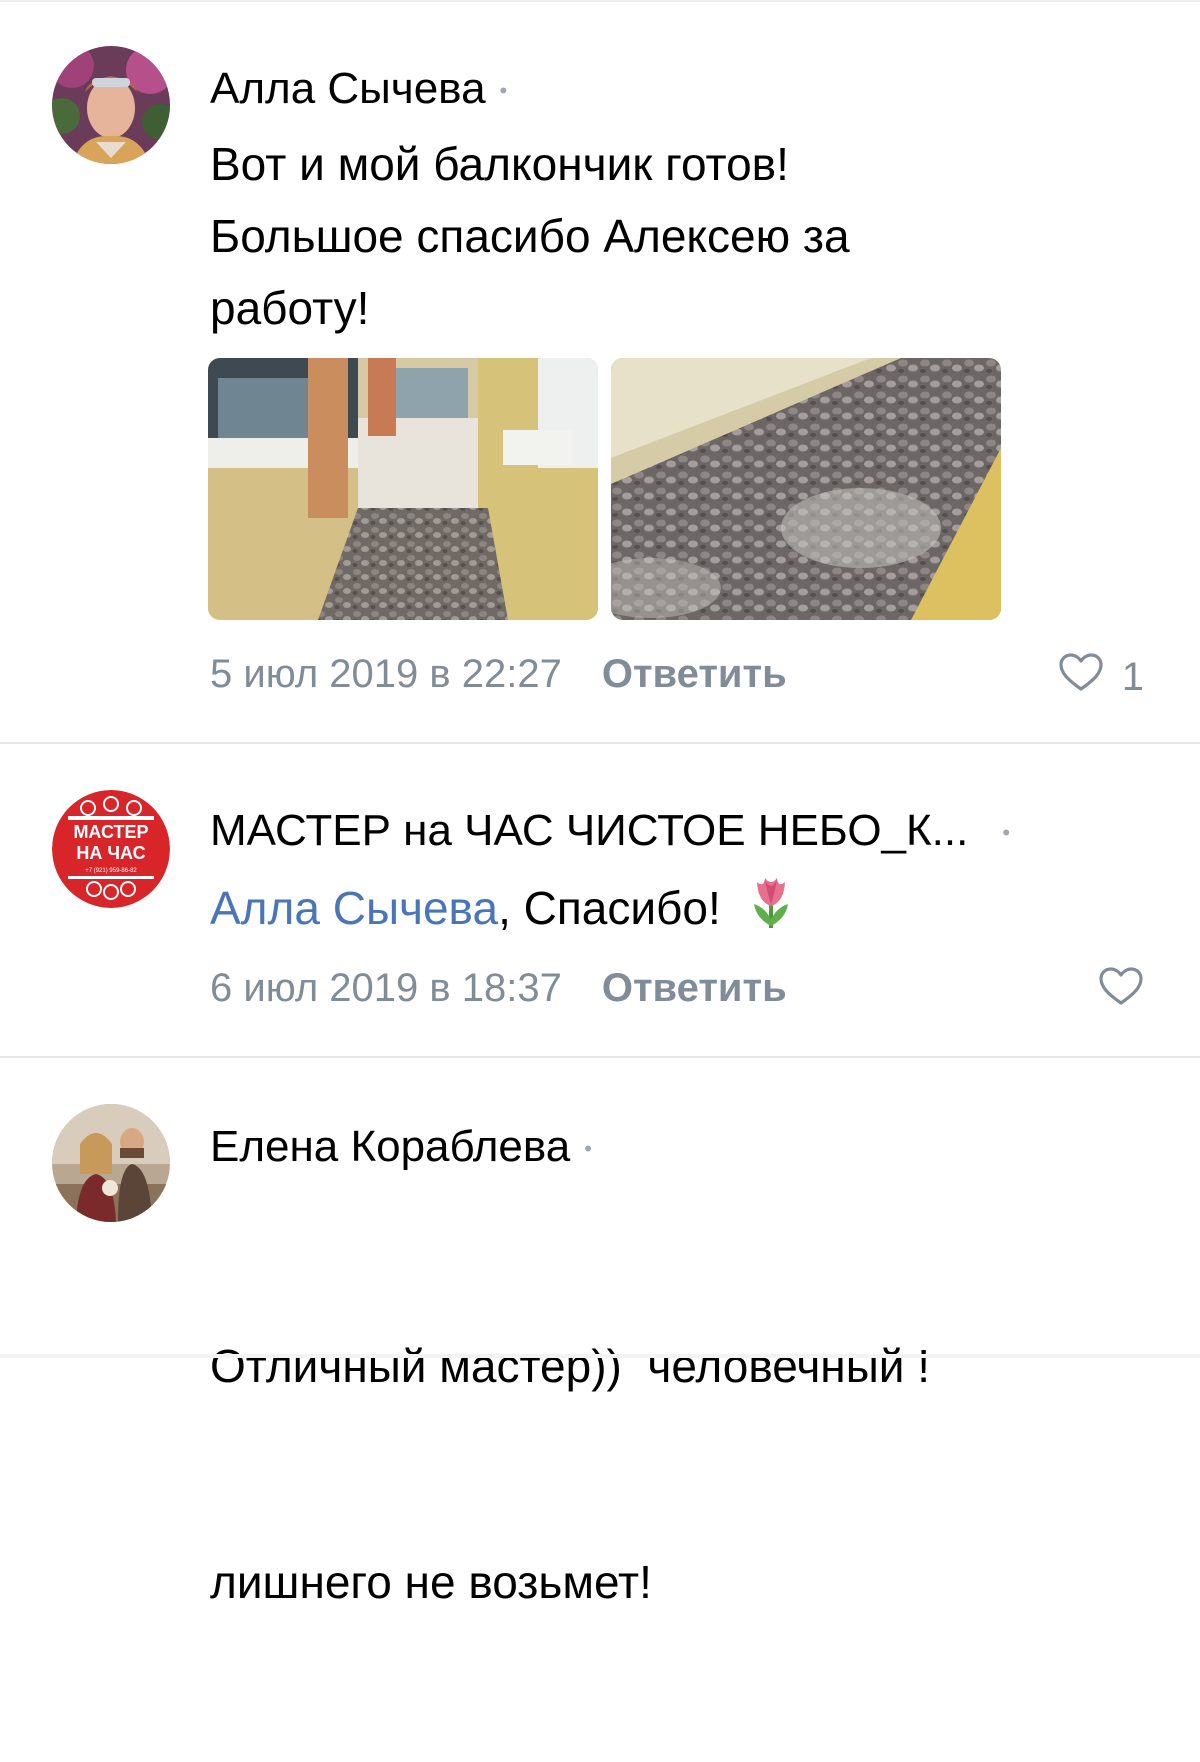 The height and width of the screenshot is (1762, 1200). I want to click on comment-meta: 6 июл 2019 в 18:37 Ответить, so click(498, 988).